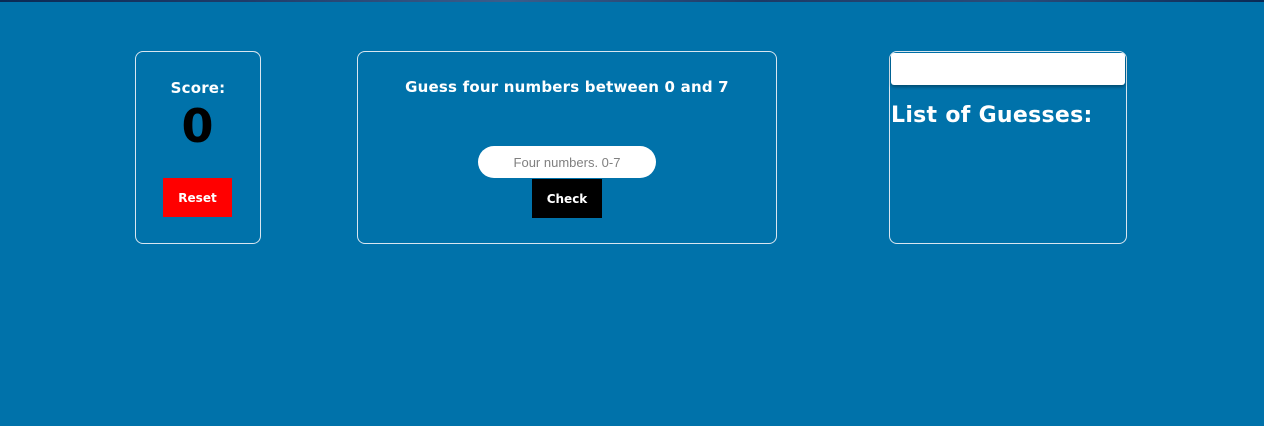  I want to click on guesses-title: List of Guesses:, so click(992, 115).